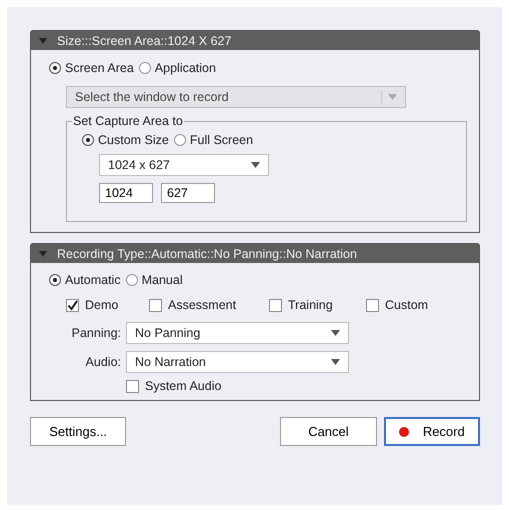 This screenshot has width=509, height=510. I want to click on radio-button: Custom Size, so click(125, 140).